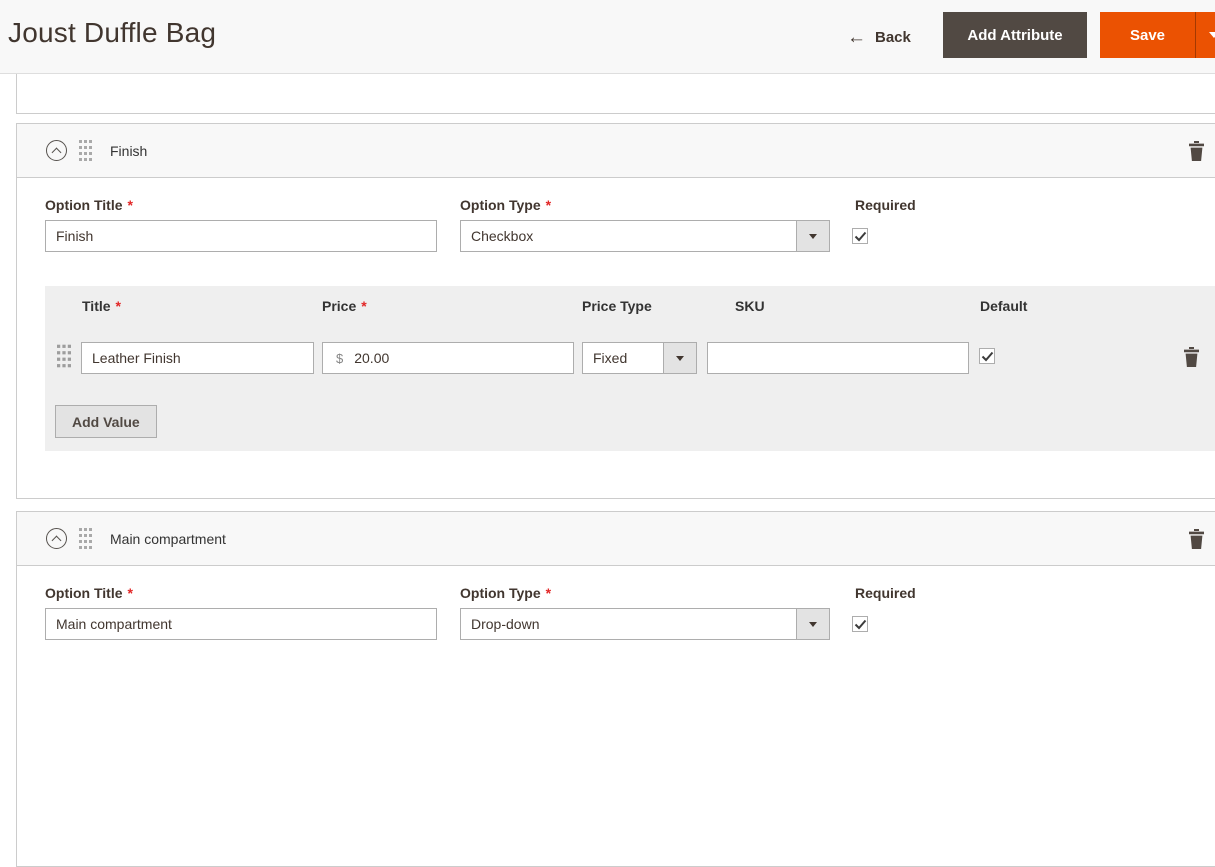 This screenshot has height=867, width=1215. What do you see at coordinates (616, 539) in the screenshot?
I see `section-header-main-compartment: Main compartment` at bounding box center [616, 539].